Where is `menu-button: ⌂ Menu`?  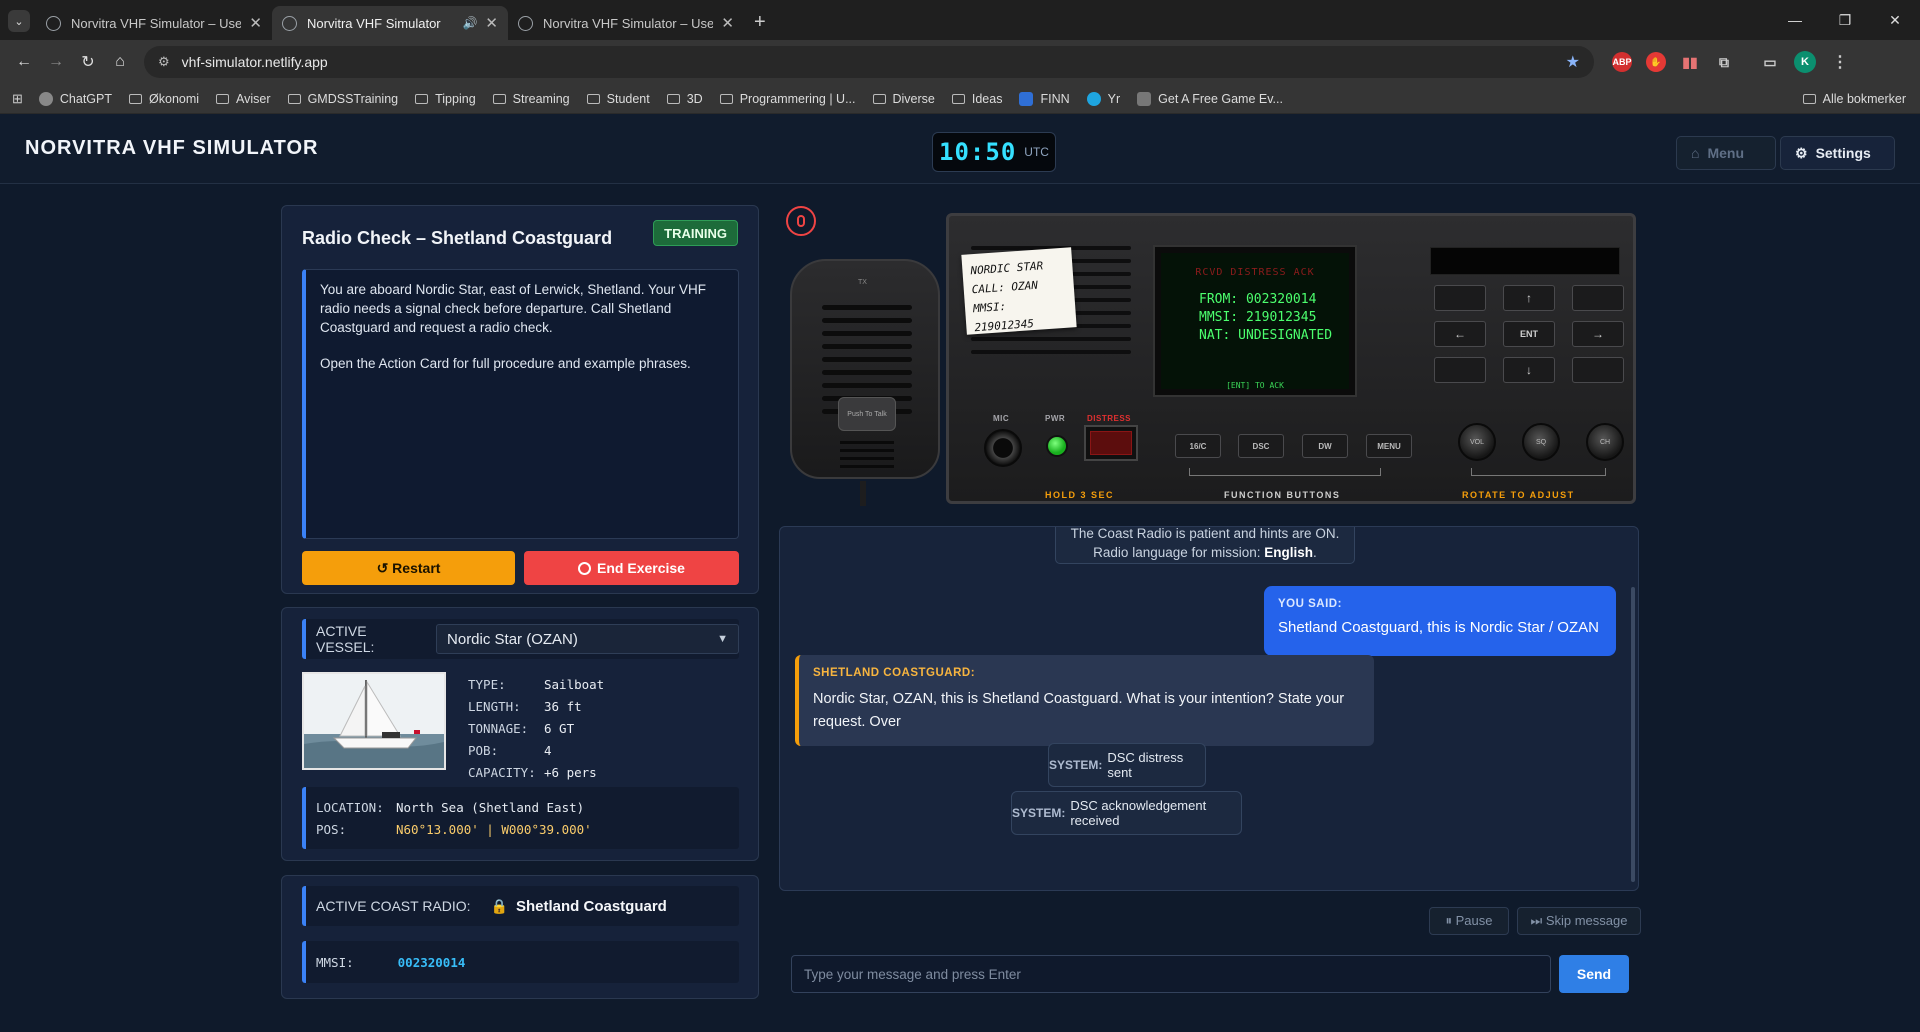 menu-button: ⌂ Menu is located at coordinates (1726, 153).